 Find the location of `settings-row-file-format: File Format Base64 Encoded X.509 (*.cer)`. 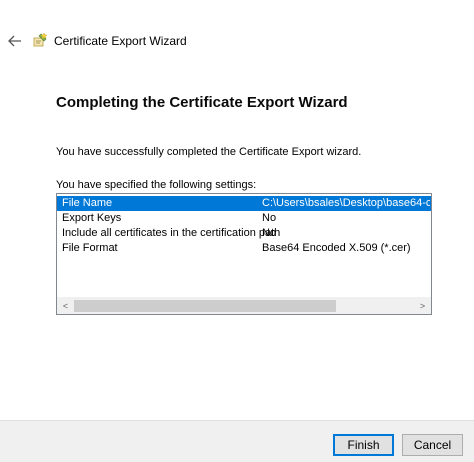

settings-row-file-format: File Format Base64 Encoded X.509 (*.cer) is located at coordinates (244, 248).